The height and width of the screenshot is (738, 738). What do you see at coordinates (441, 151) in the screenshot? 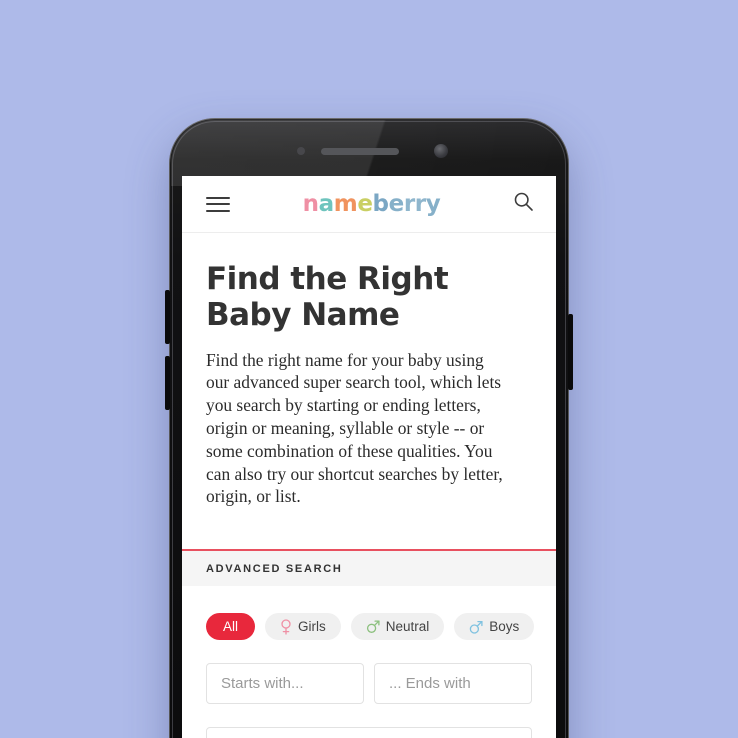
I see `front-camera-icon` at bounding box center [441, 151].